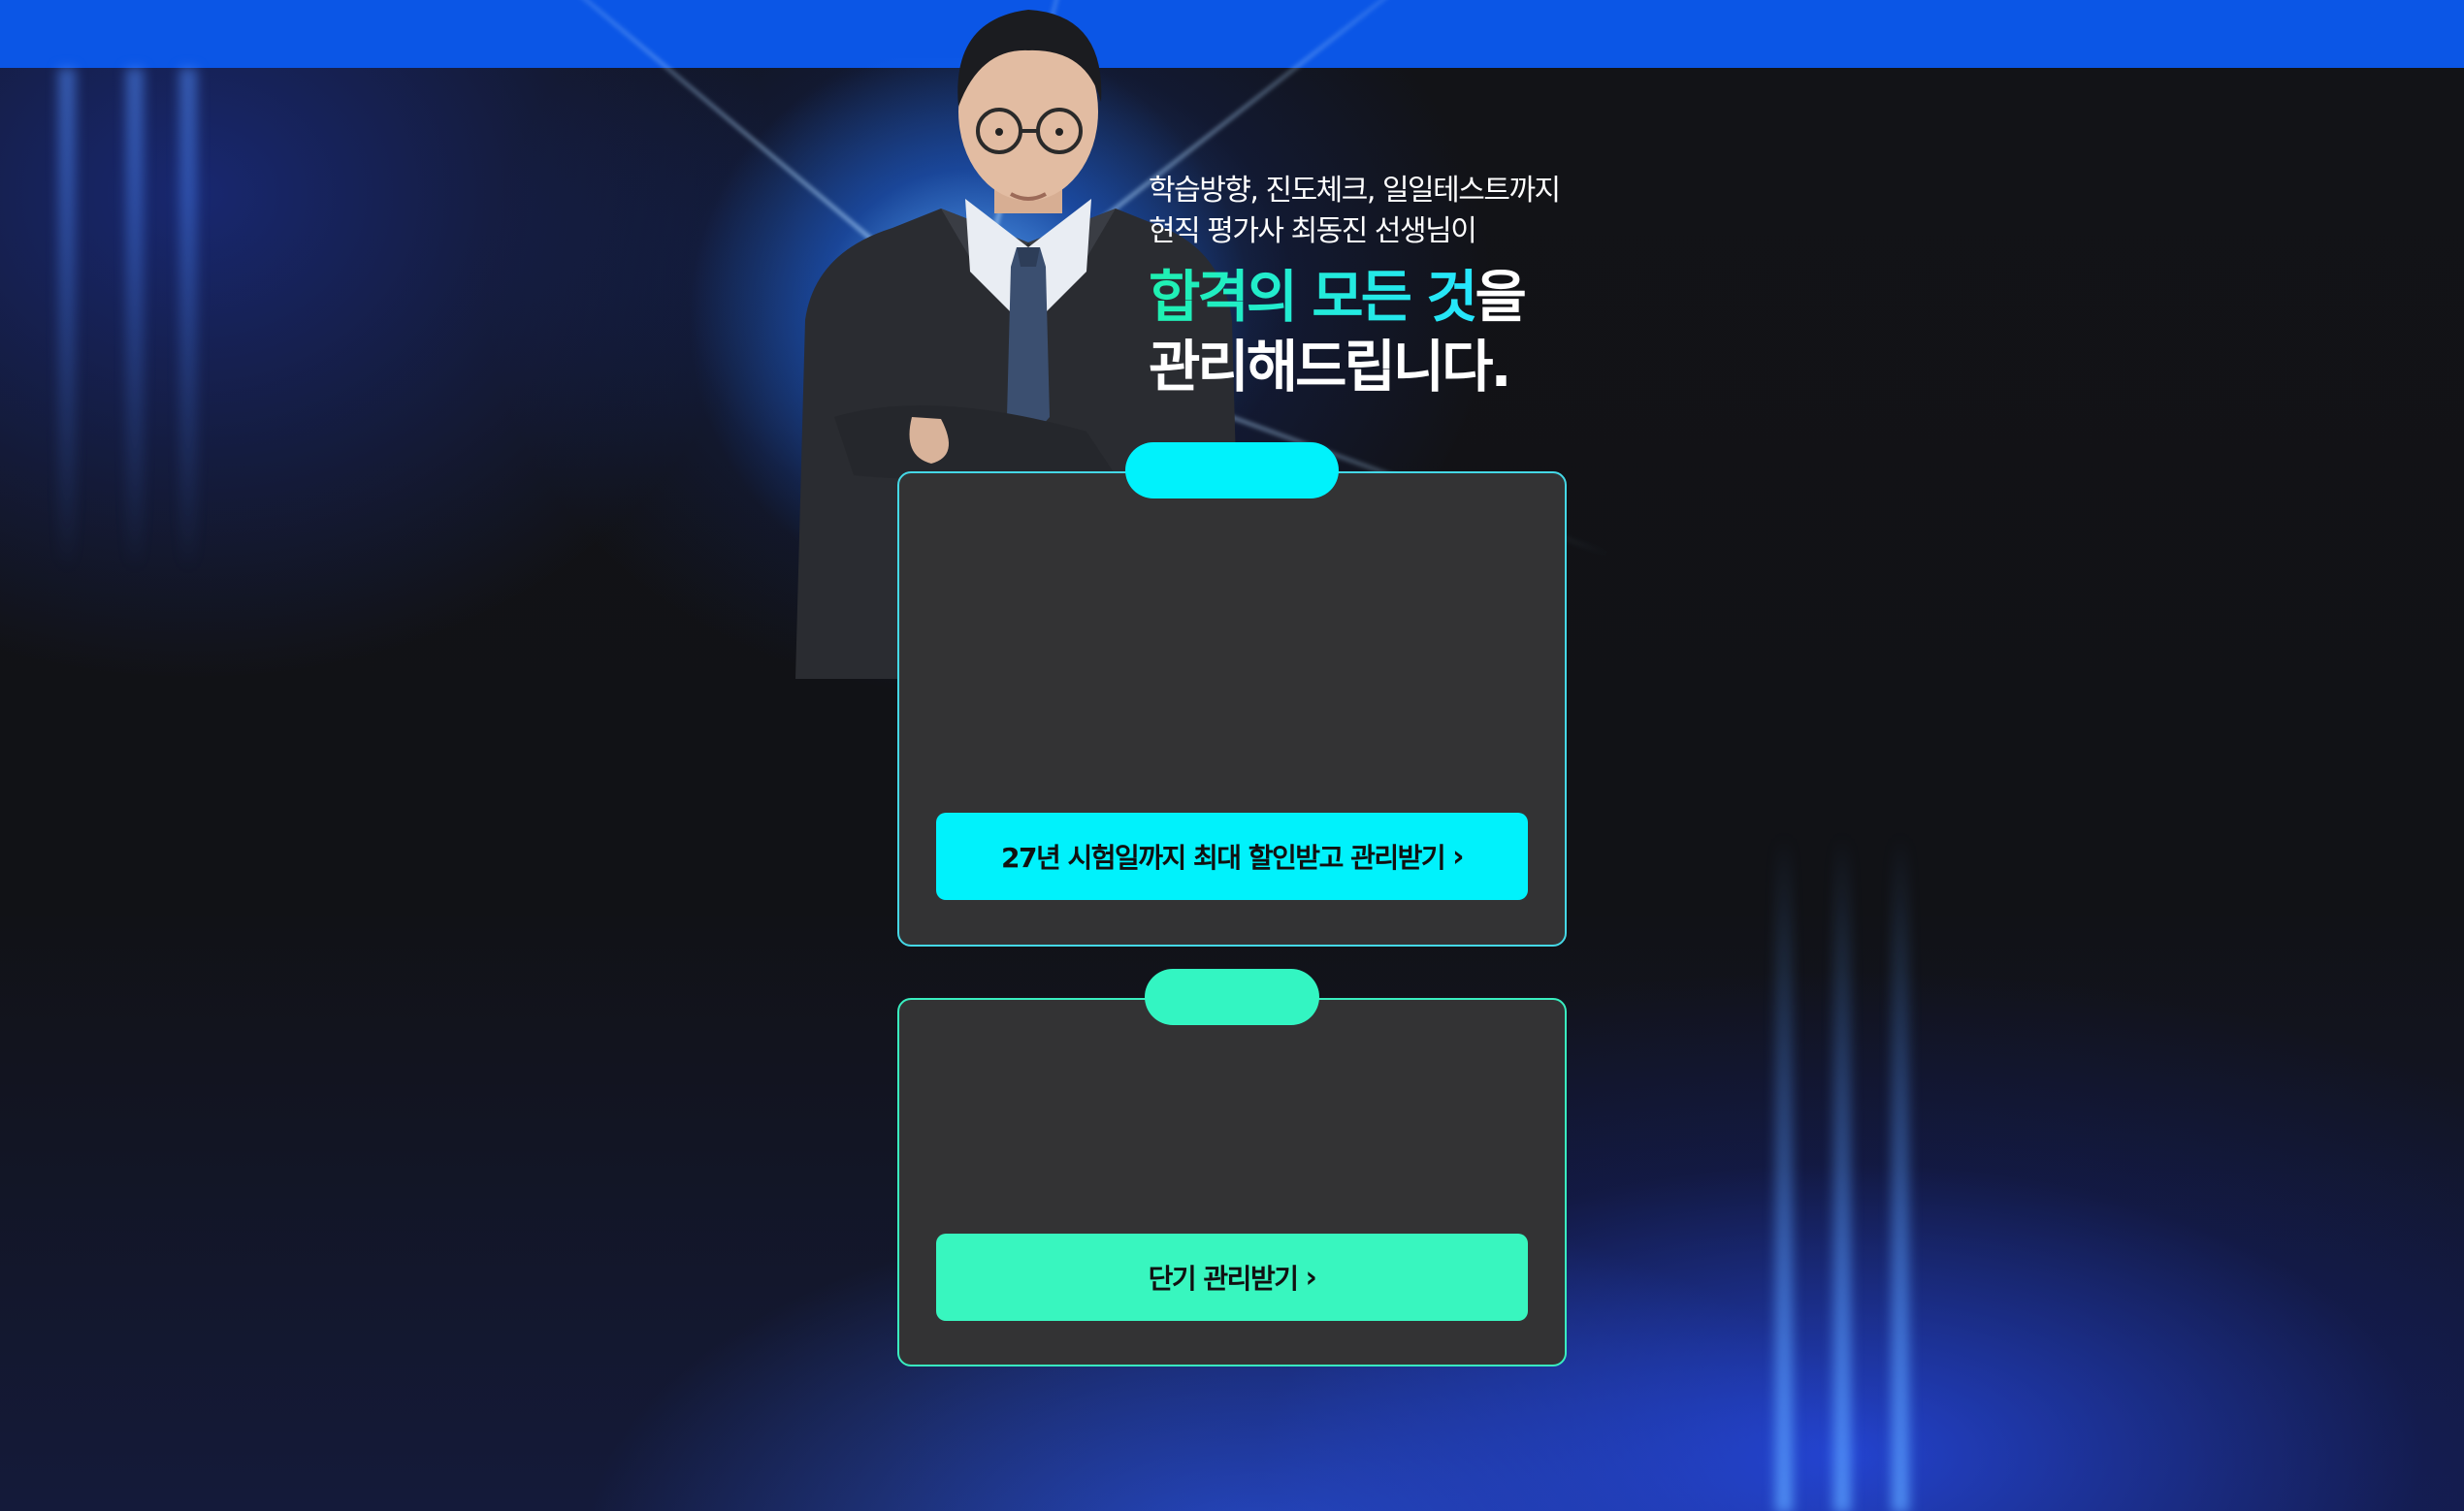 The image size is (2464, 1511). I want to click on hero-headline: 합격의 모든 것을 관리해드립니다., so click(1338, 332).